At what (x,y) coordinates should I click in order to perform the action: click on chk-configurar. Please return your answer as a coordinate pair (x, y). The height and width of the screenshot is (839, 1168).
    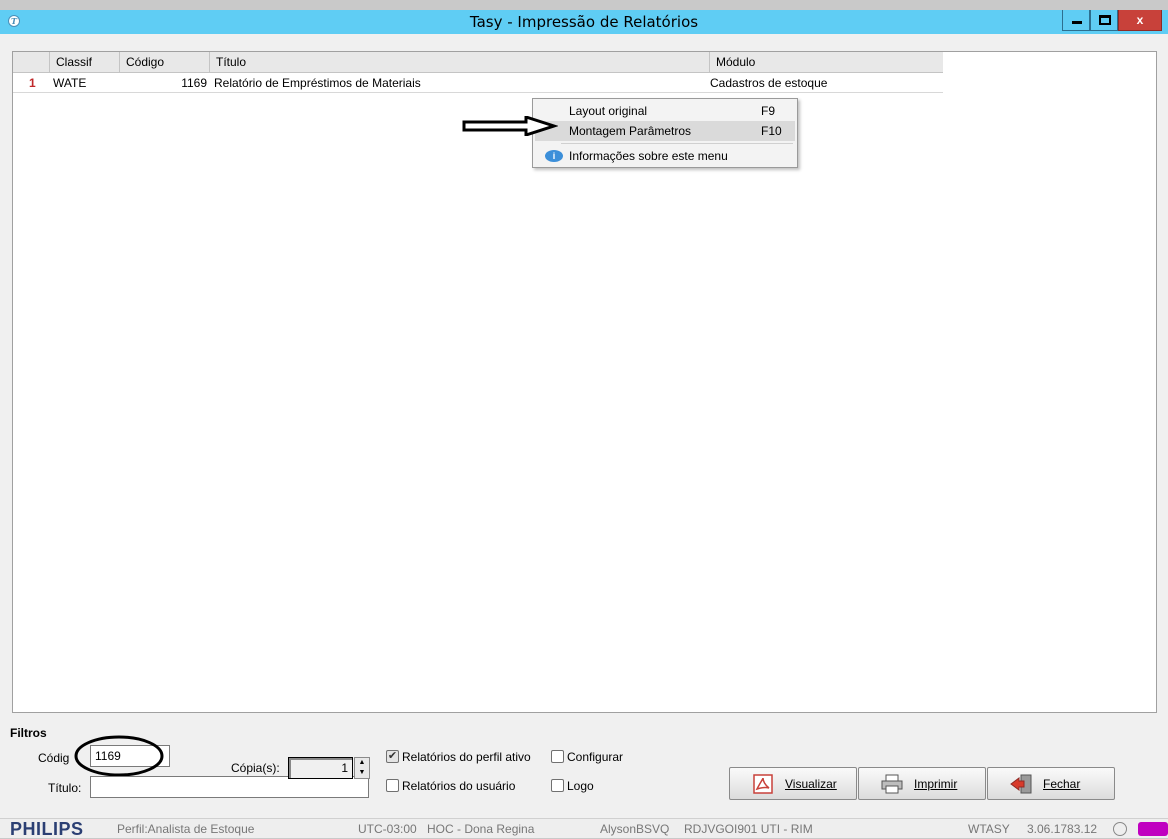
    Looking at the image, I should click on (557, 756).